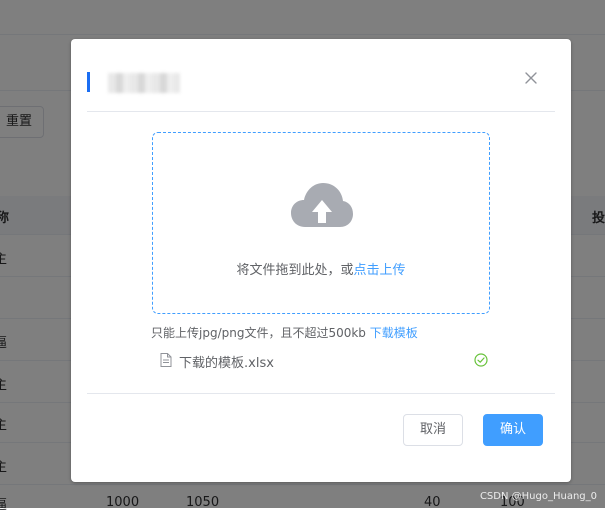  What do you see at coordinates (166, 360) in the screenshot?
I see `document-icon` at bounding box center [166, 360].